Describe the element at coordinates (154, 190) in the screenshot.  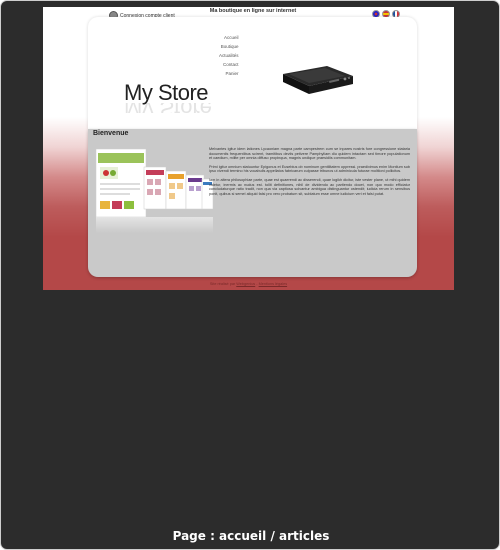
I see `website-thumbnails-image` at that location.